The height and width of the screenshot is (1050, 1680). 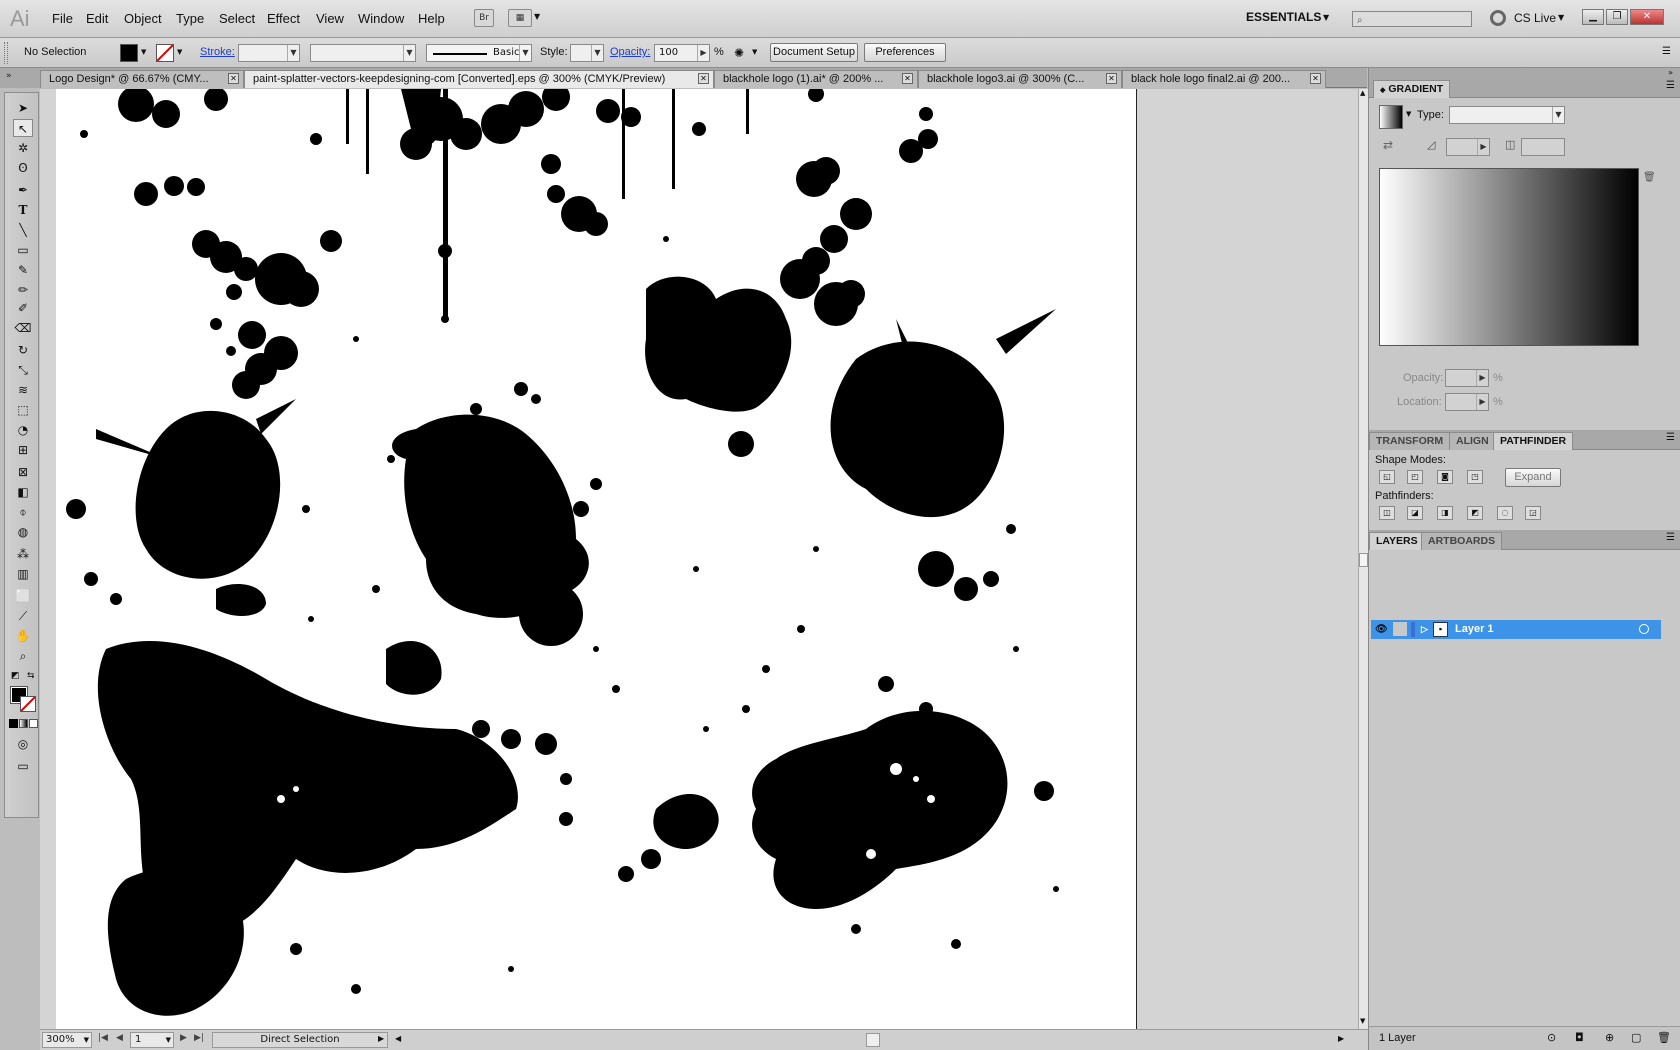 What do you see at coordinates (1533, 477) in the screenshot?
I see `expand-button: Expand` at bounding box center [1533, 477].